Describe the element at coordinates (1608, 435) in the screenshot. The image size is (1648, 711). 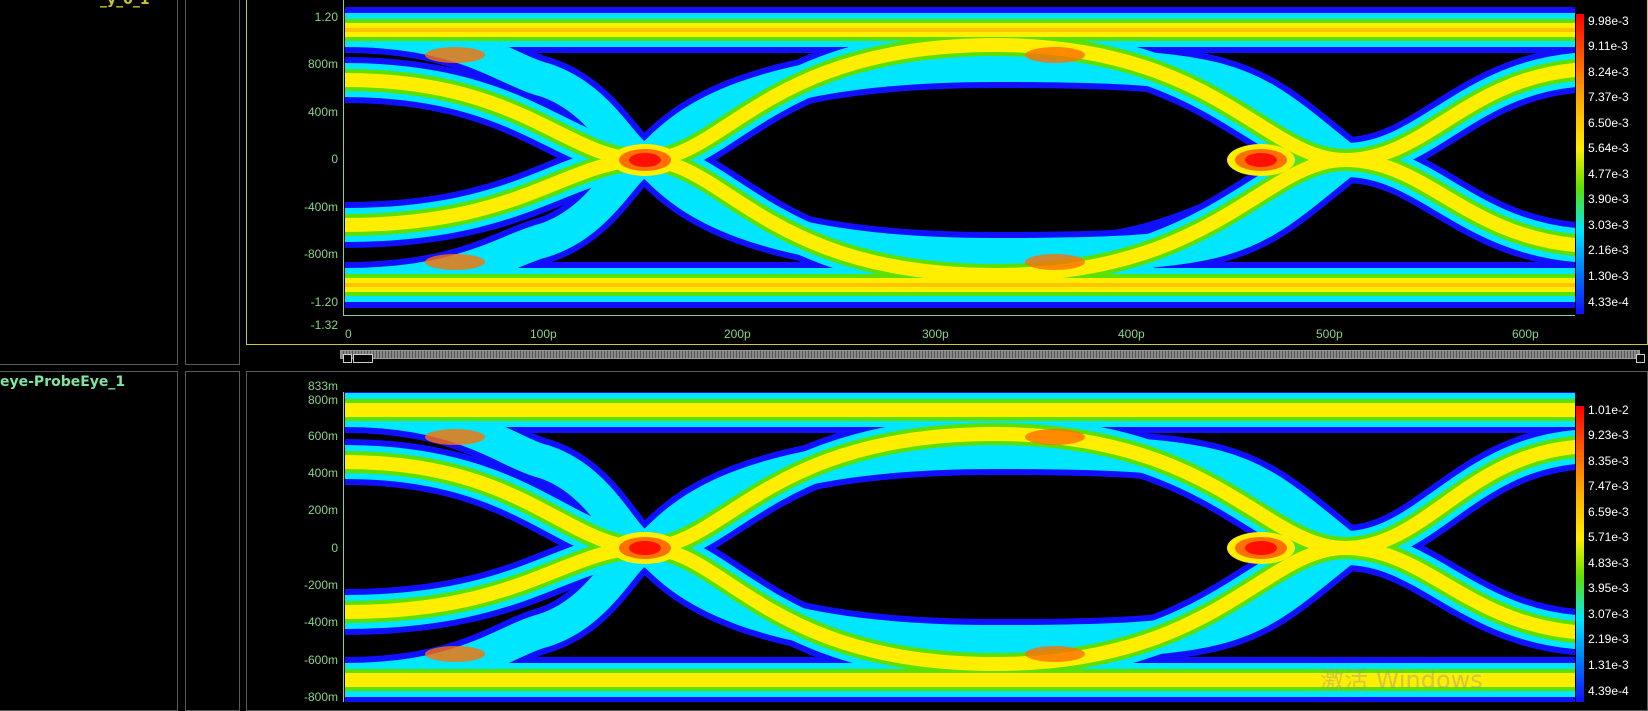
I see `colorbar-label: 9.23e-3` at that location.